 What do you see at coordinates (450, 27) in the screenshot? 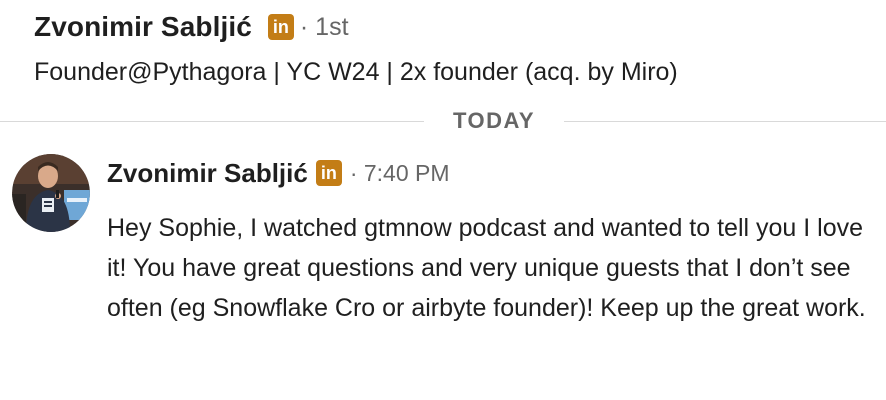
I see `header-name-row: Zvonimir Sabljić in · 1st` at bounding box center [450, 27].